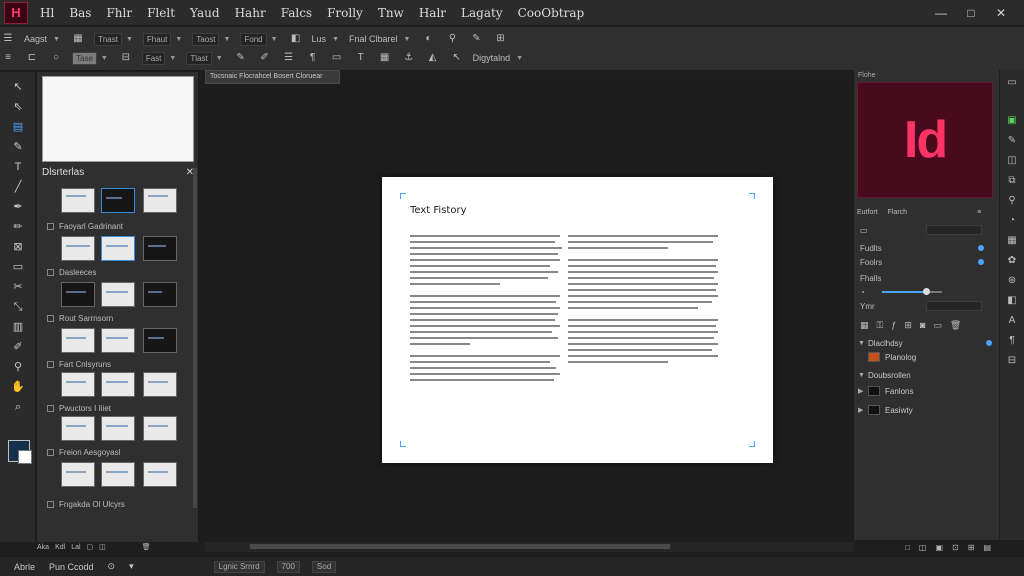  What do you see at coordinates (361, 58) in the screenshot?
I see `type-icon: T` at bounding box center [361, 58].